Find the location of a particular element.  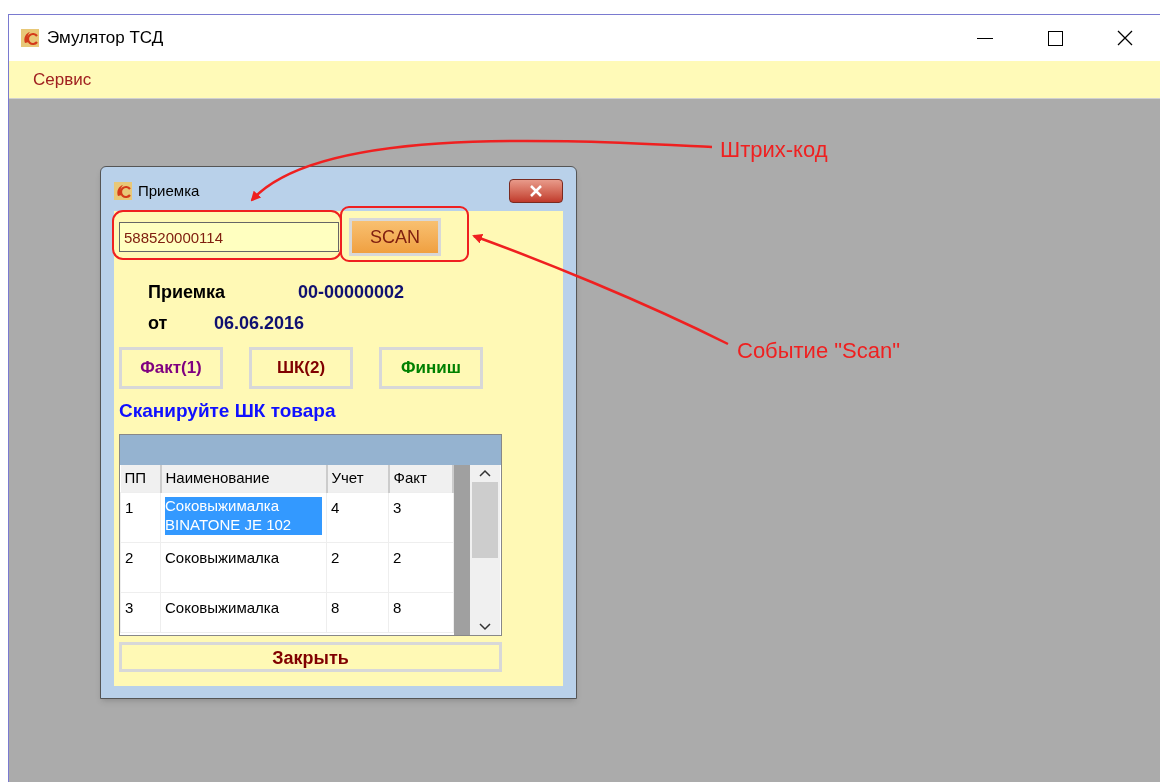

window-title: Эмулятор ТСД is located at coordinates (105, 38).